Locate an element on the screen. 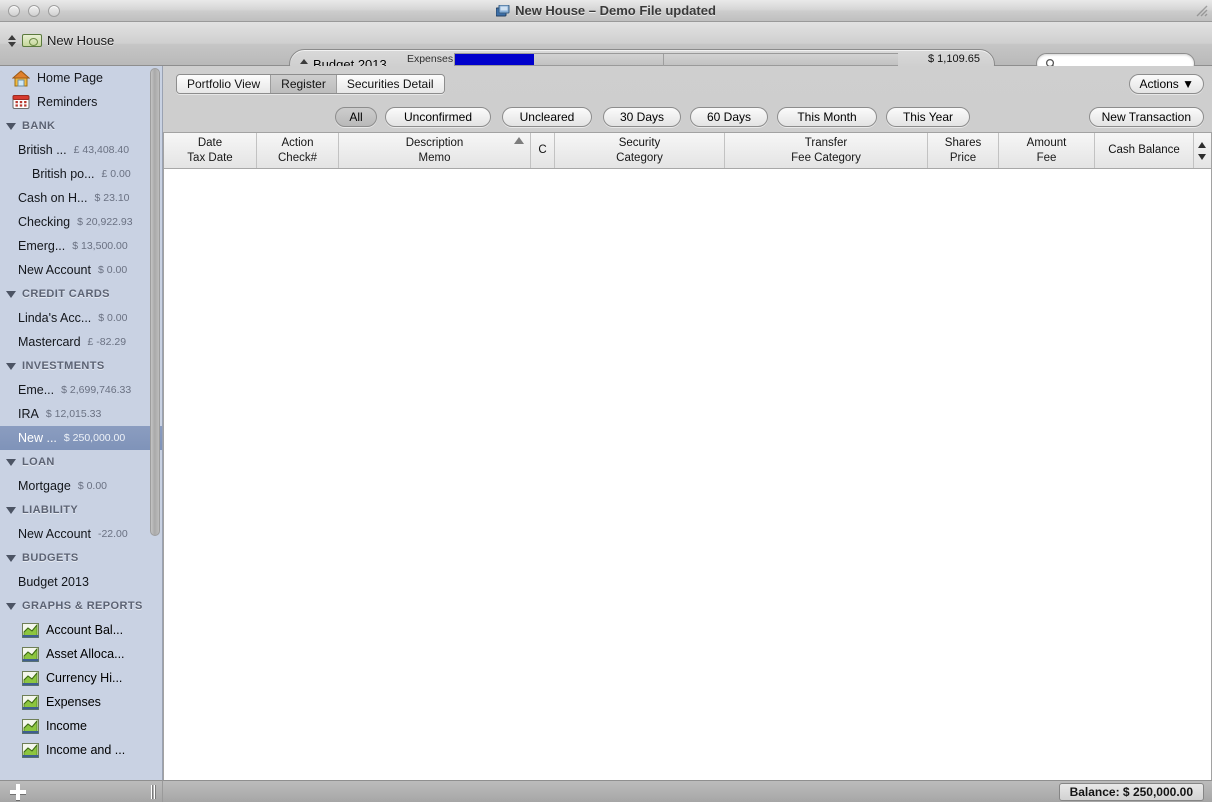 This screenshot has width=1212, height=802. house-icon is located at coordinates (21, 78).